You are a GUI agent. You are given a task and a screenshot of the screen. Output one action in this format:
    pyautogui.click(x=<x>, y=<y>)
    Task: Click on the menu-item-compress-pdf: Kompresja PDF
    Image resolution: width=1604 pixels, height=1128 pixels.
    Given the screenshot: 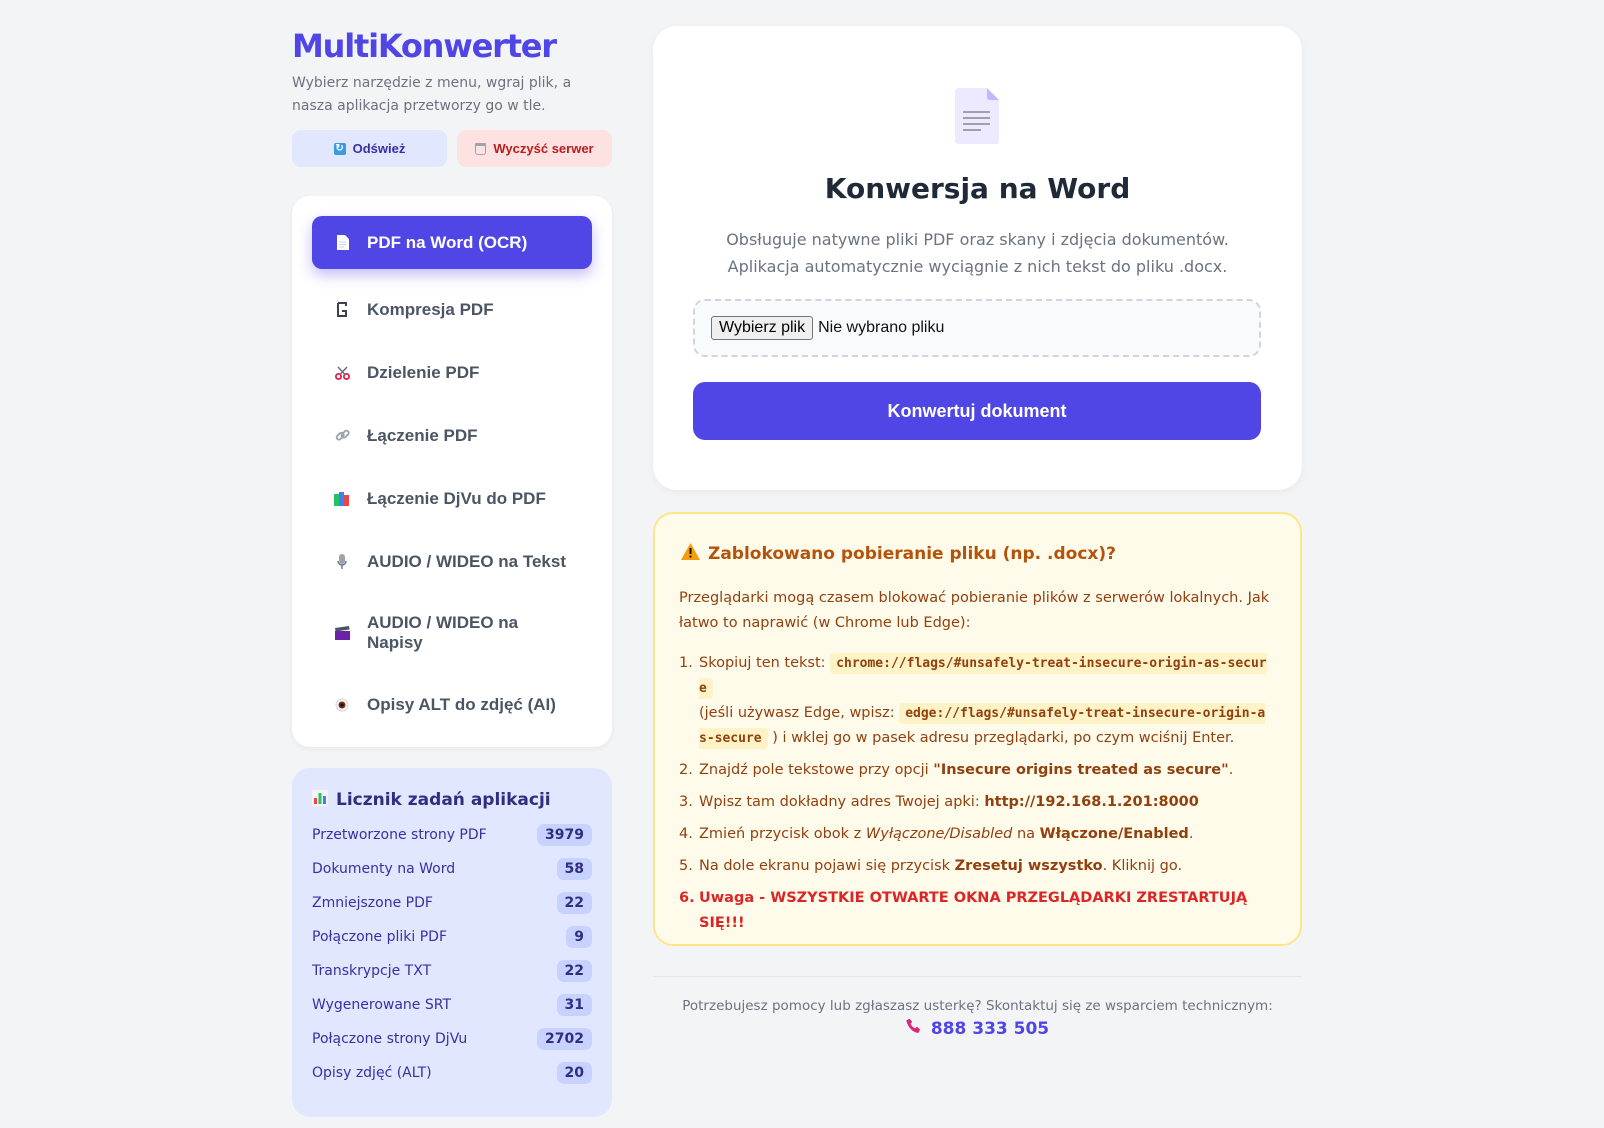 What is the action you would take?
    pyautogui.click(x=452, y=309)
    